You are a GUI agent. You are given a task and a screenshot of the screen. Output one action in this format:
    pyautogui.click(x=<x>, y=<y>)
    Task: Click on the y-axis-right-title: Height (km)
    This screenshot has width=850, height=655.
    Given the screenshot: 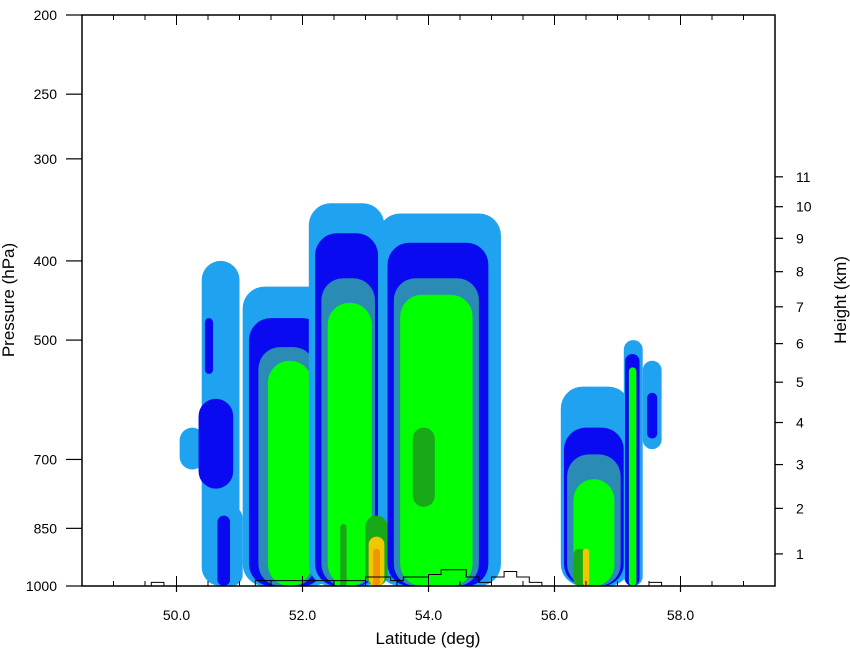 What is the action you would take?
    pyautogui.click(x=840, y=300)
    